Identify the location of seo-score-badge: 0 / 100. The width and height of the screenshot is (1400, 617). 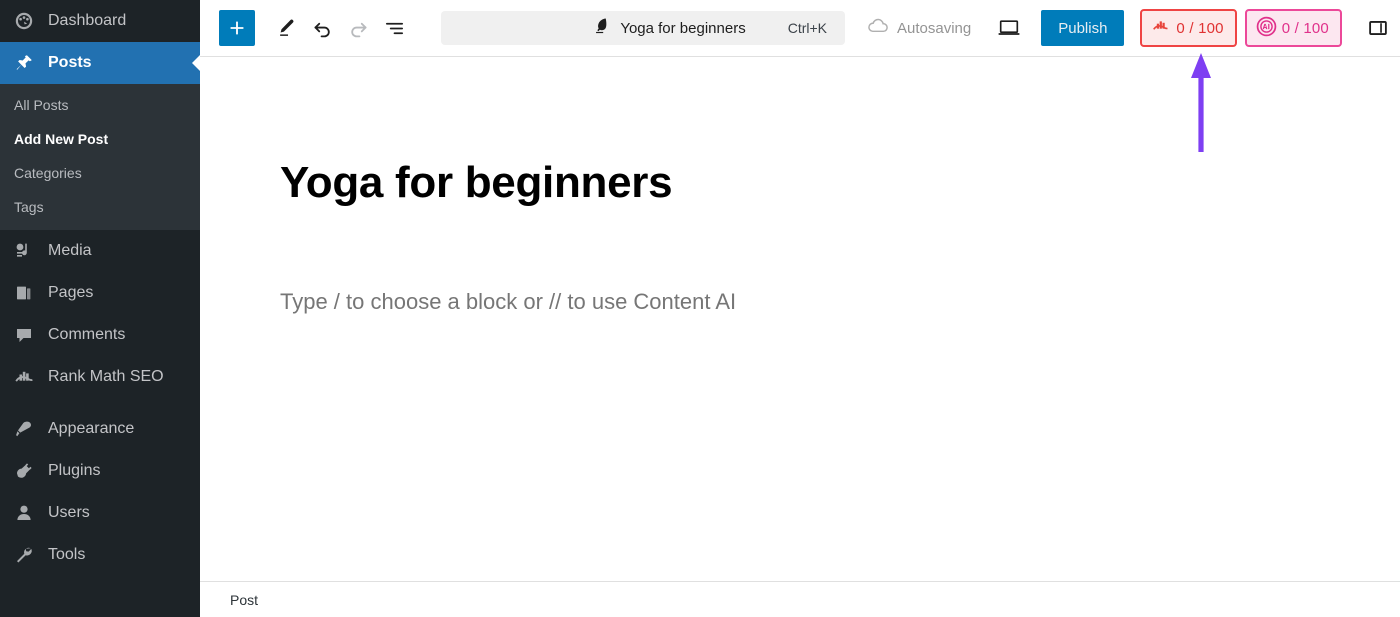
(1188, 28).